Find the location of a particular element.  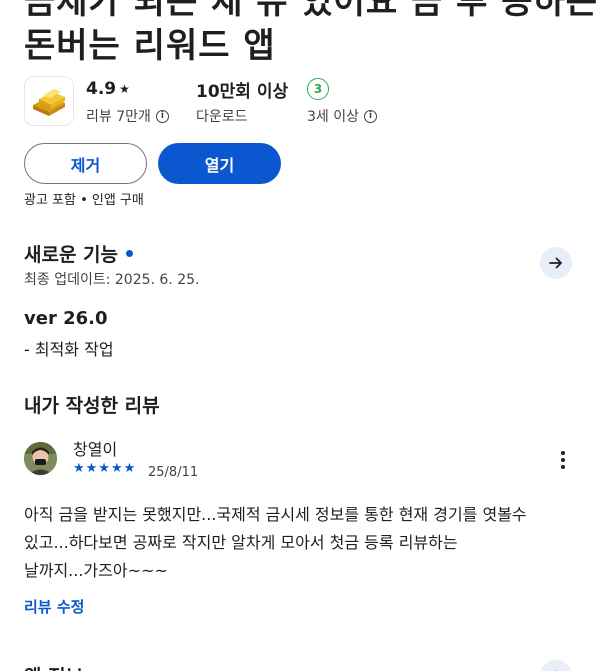

remove-button: 제거 is located at coordinates (85, 163).